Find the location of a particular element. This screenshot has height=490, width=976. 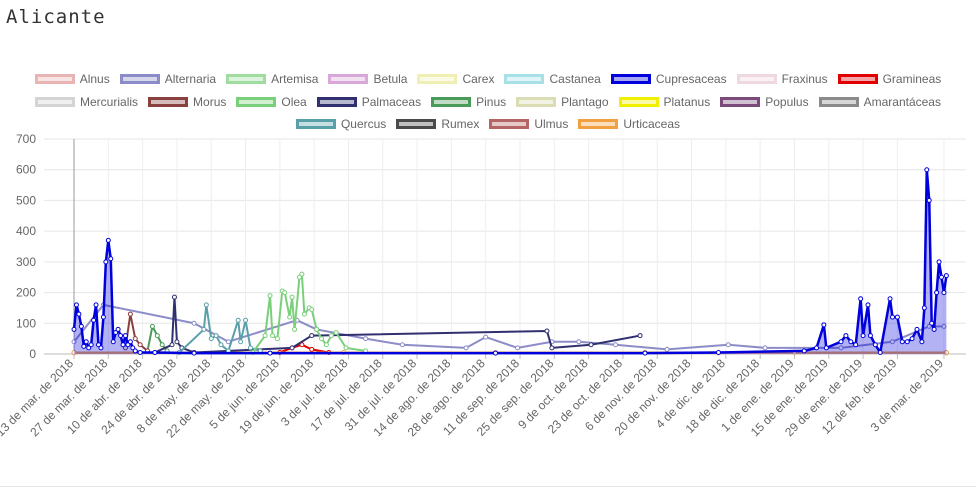

divider is located at coordinates (488, 486).